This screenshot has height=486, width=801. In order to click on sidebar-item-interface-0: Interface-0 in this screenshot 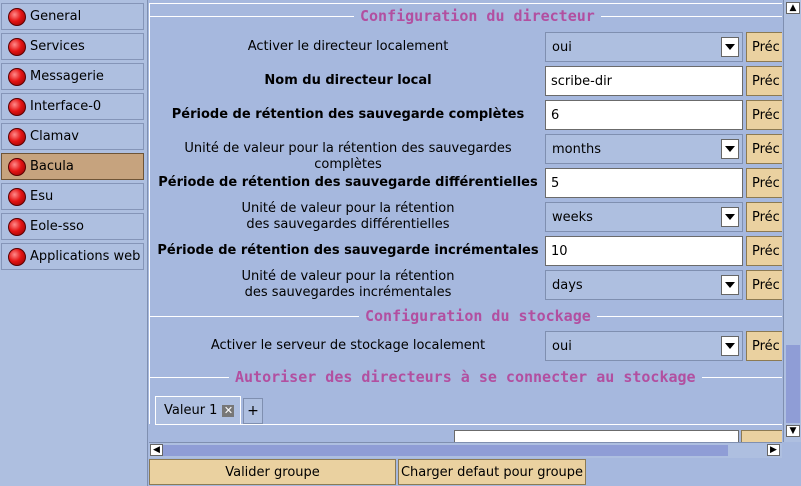, I will do `click(72, 106)`.